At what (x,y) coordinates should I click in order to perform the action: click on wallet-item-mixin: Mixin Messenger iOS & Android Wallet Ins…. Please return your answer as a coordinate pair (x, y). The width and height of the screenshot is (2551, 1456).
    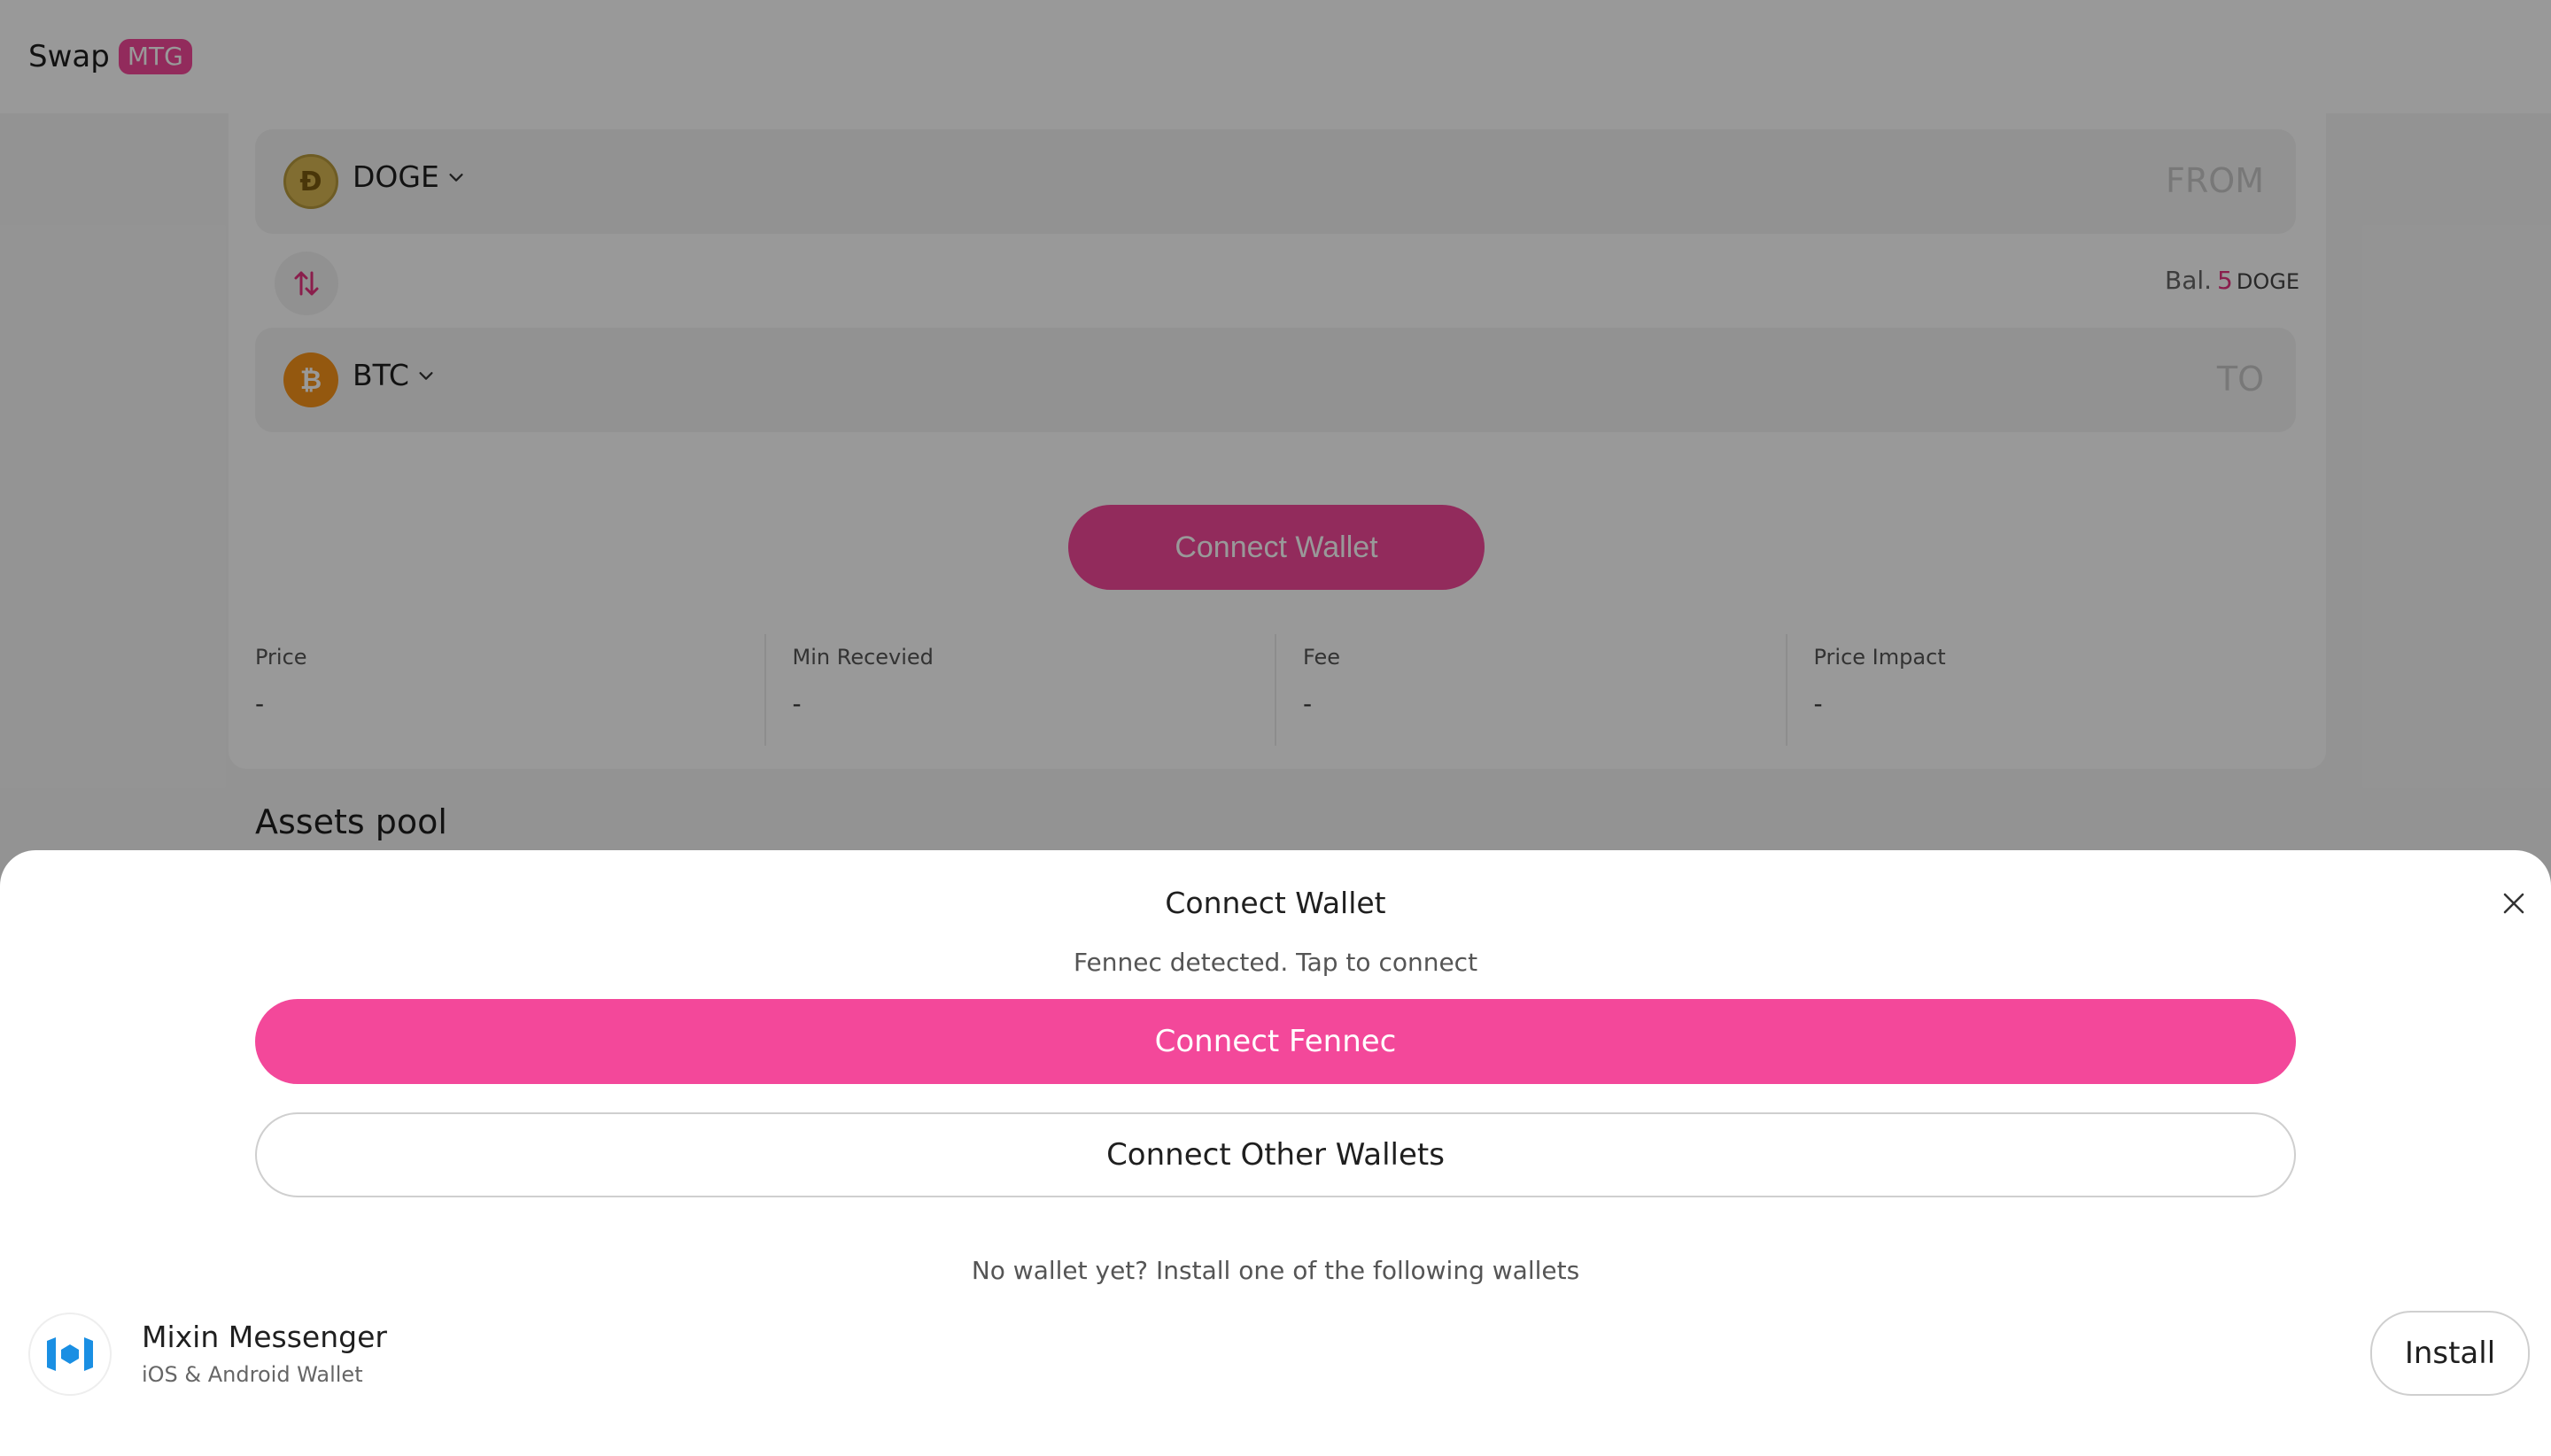
    Looking at the image, I should click on (1279, 1355).